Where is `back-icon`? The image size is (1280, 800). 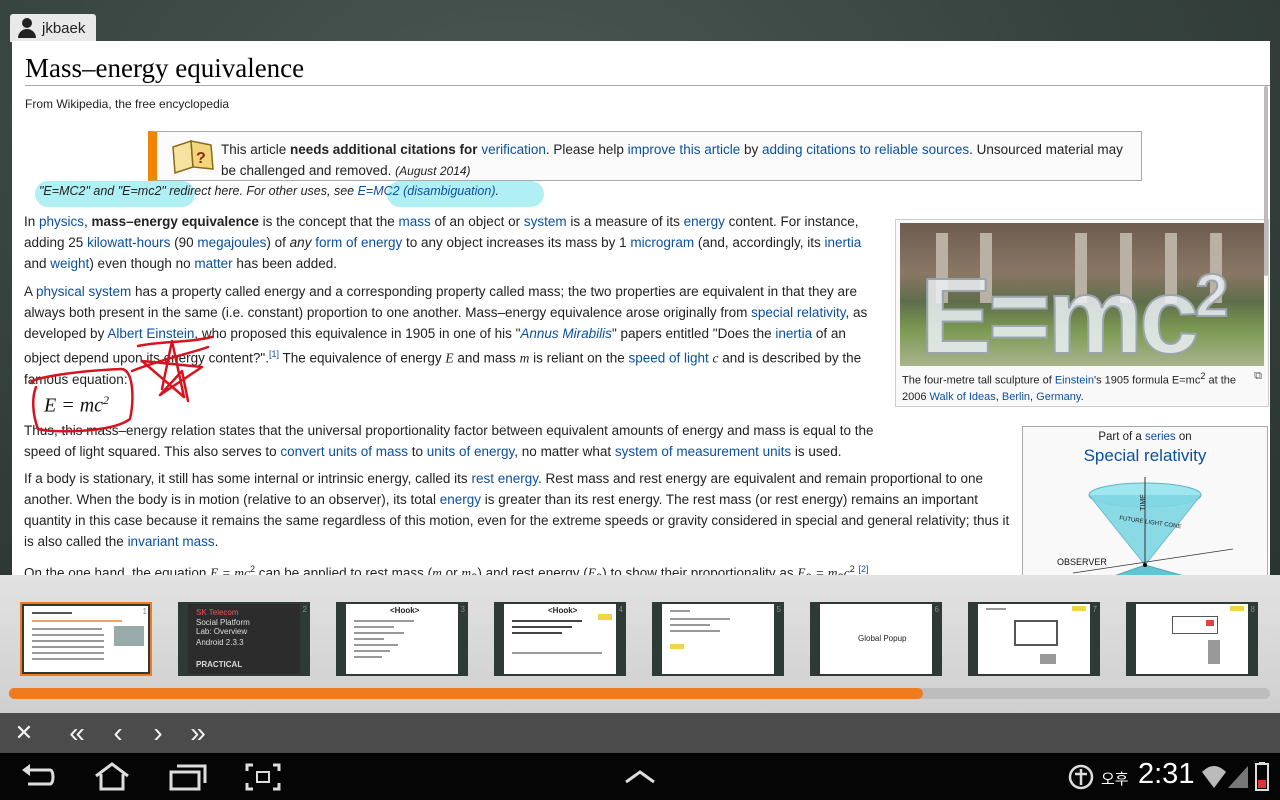 back-icon is located at coordinates (38, 777).